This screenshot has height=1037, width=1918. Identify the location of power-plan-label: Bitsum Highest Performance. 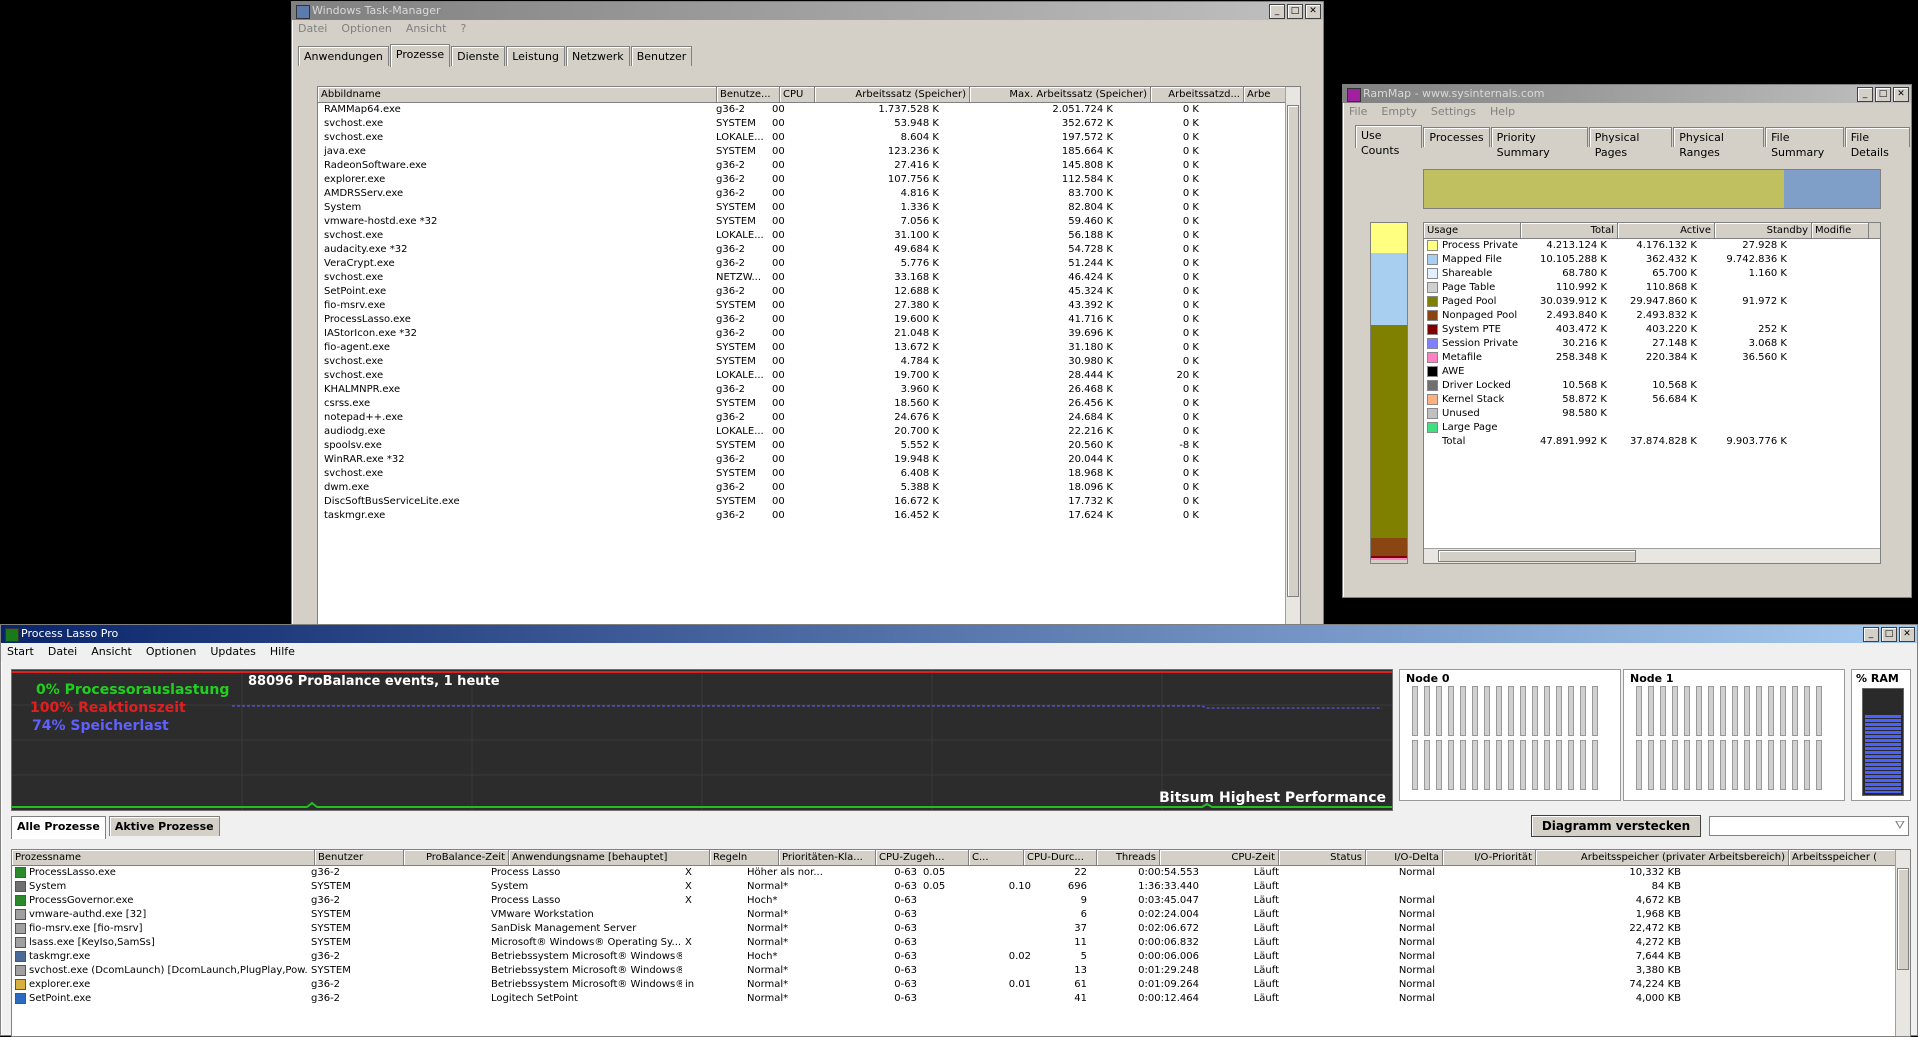
(1272, 798).